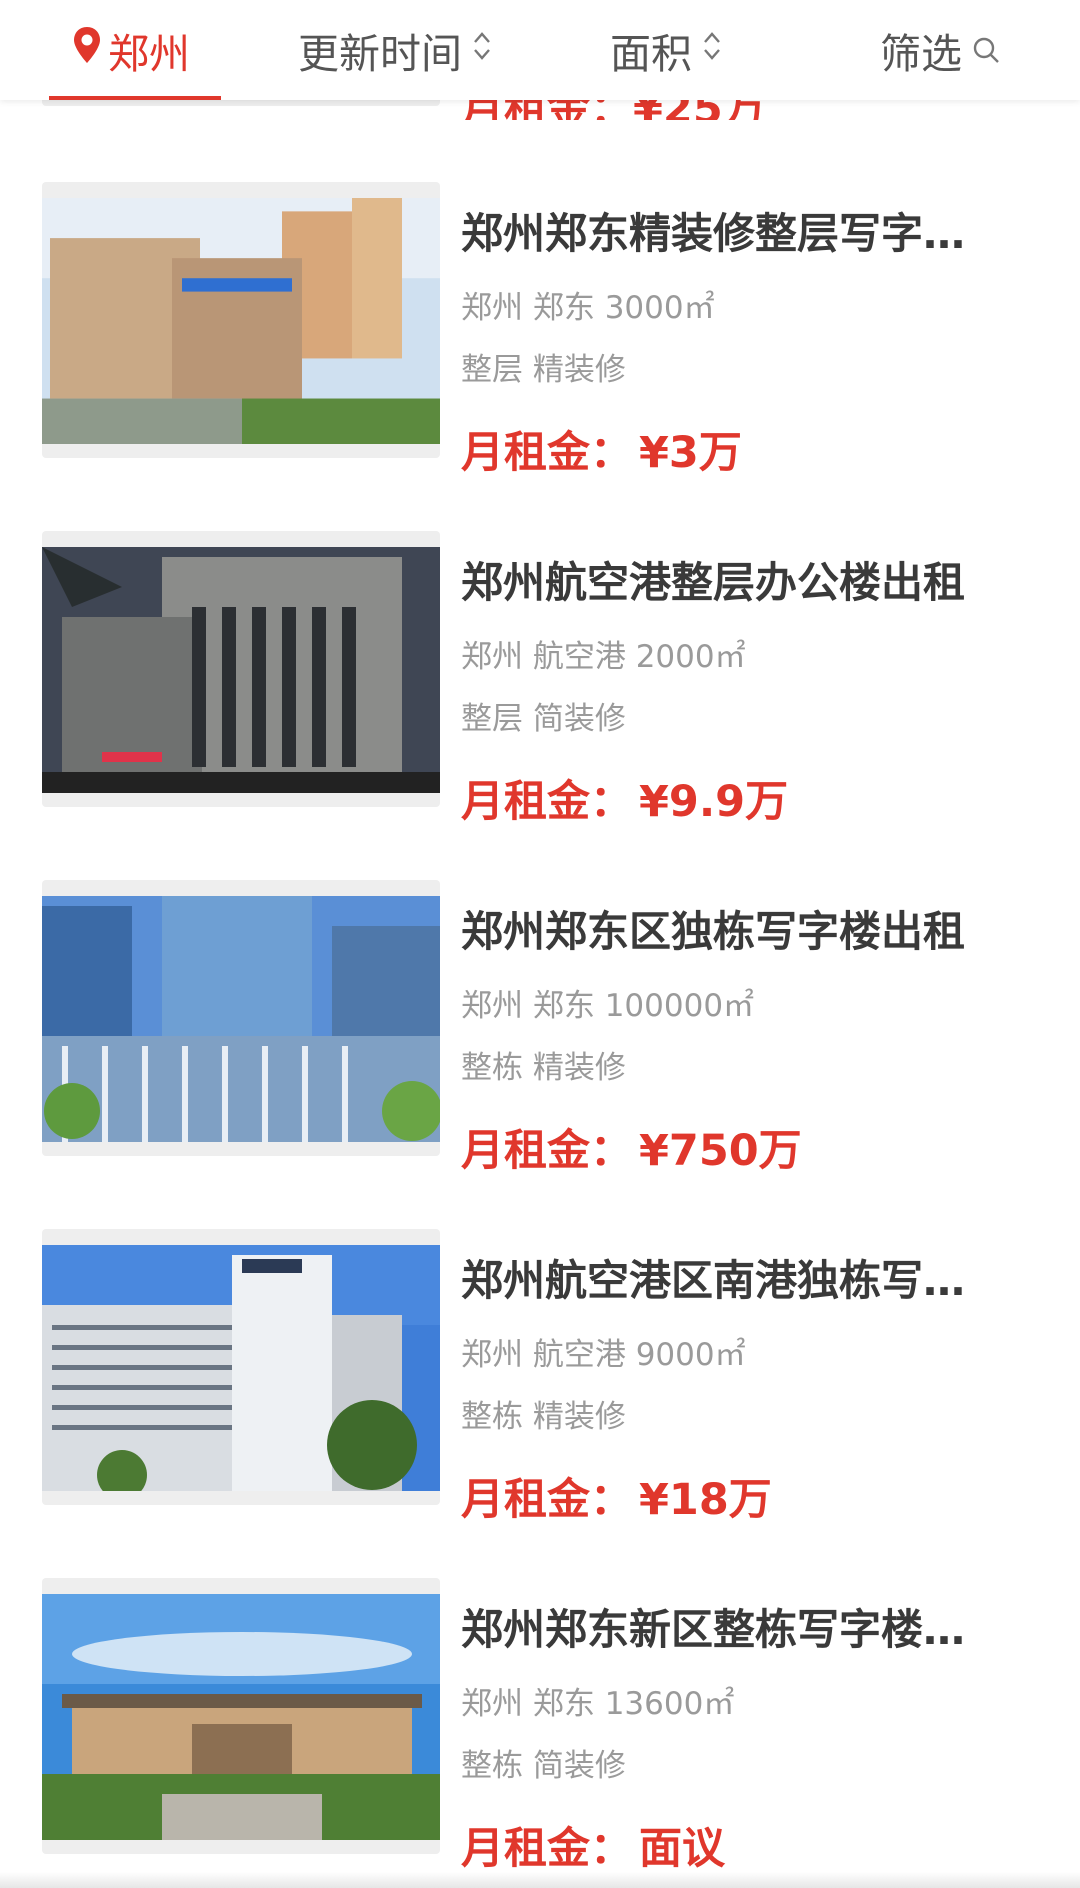 The image size is (1080, 1888). What do you see at coordinates (731, 1277) in the screenshot?
I see `listing-title: 郑州航空港区南港独栋写字楼` at bounding box center [731, 1277].